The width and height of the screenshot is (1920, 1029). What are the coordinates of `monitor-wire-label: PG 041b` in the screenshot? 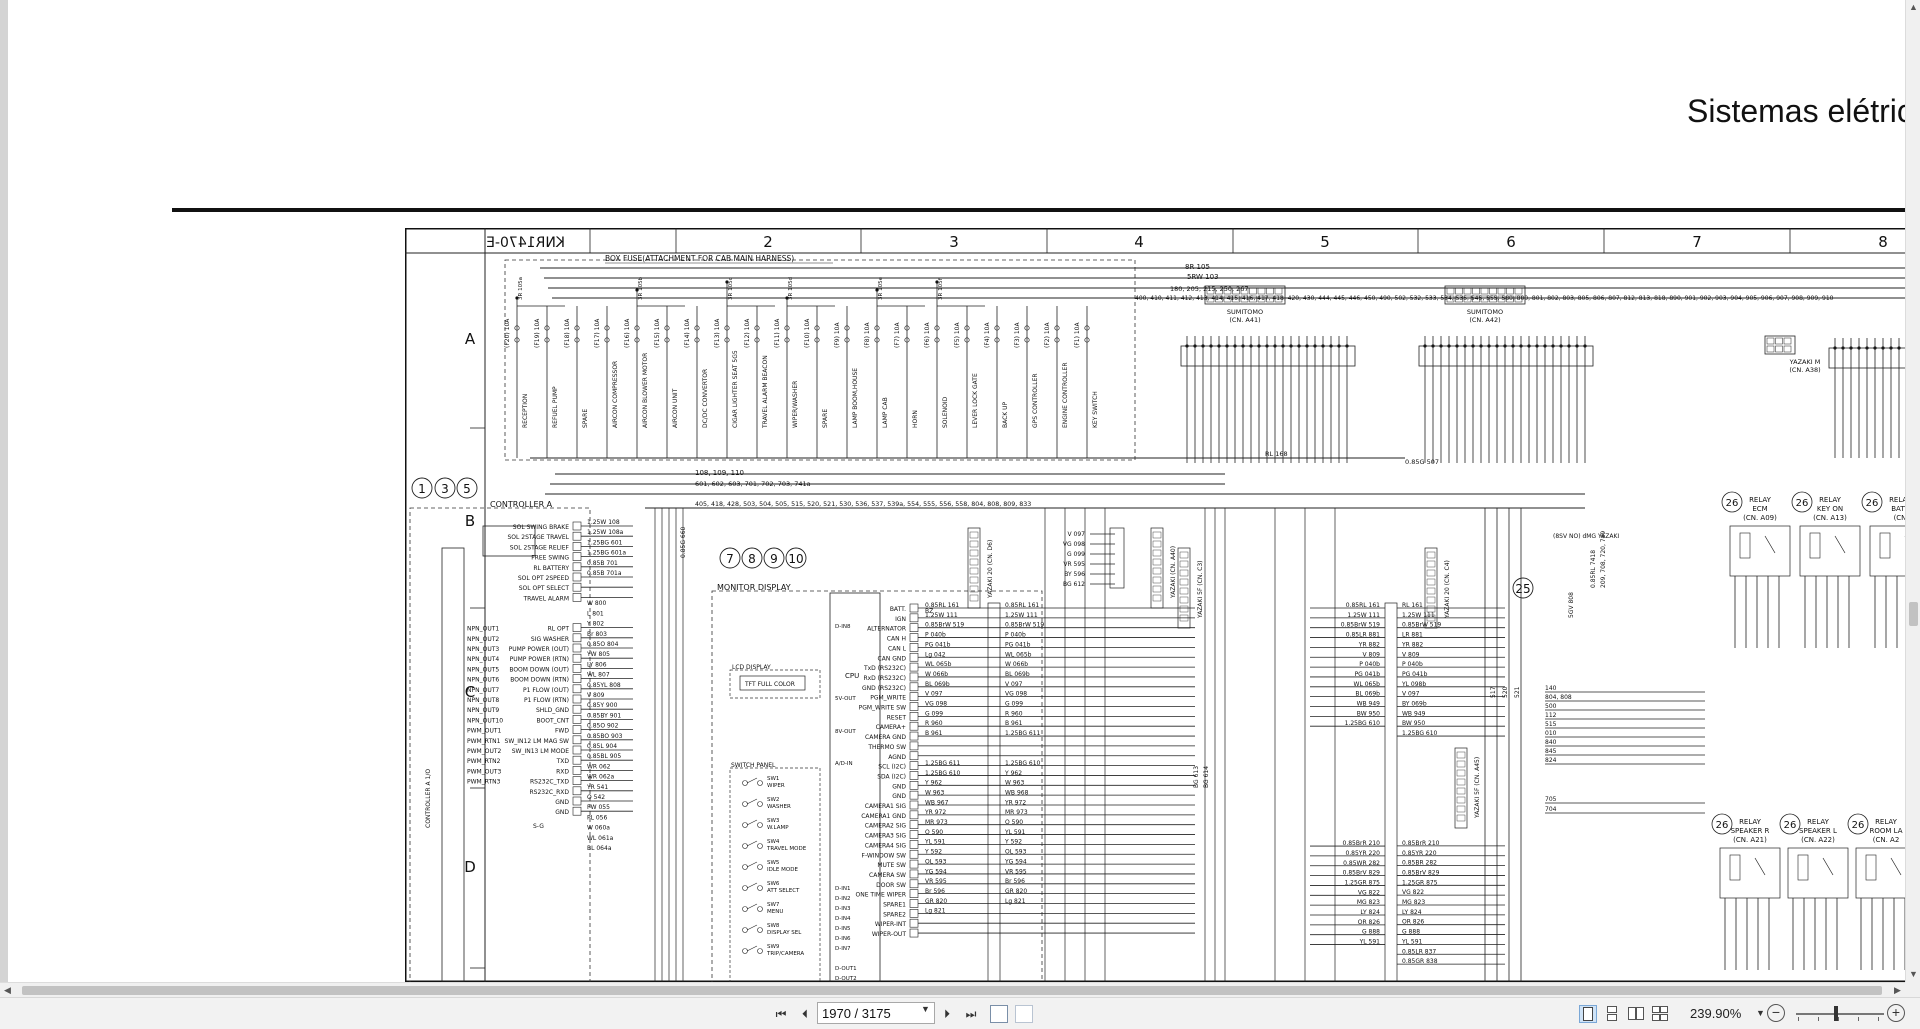 It's located at (938, 644).